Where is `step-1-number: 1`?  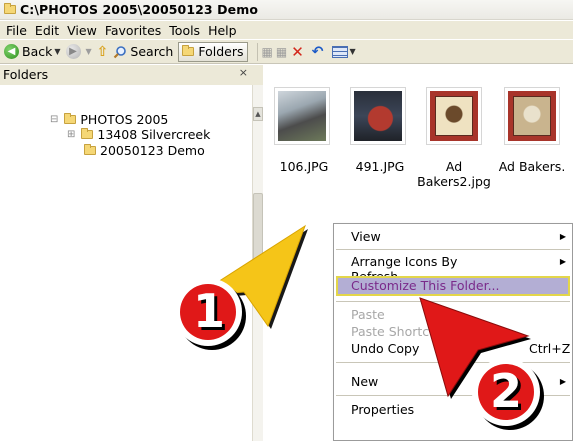 step-1-number: 1 is located at coordinates (208, 311).